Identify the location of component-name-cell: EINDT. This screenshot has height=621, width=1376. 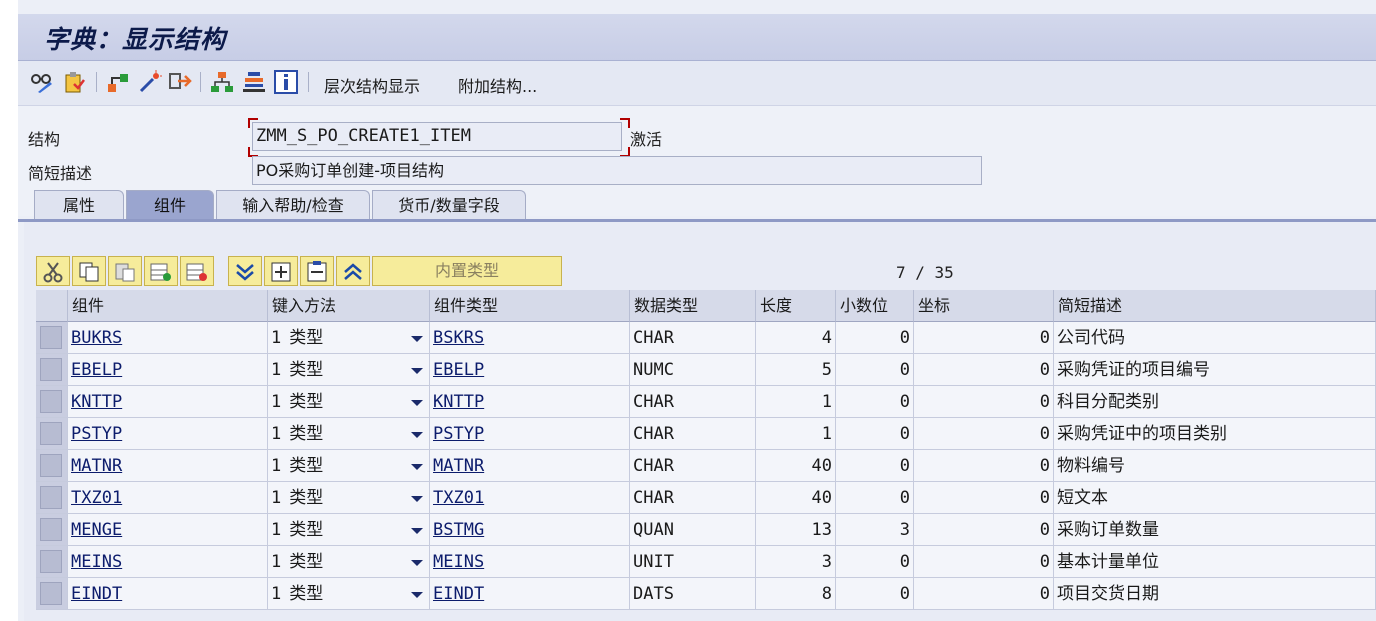
(168, 594).